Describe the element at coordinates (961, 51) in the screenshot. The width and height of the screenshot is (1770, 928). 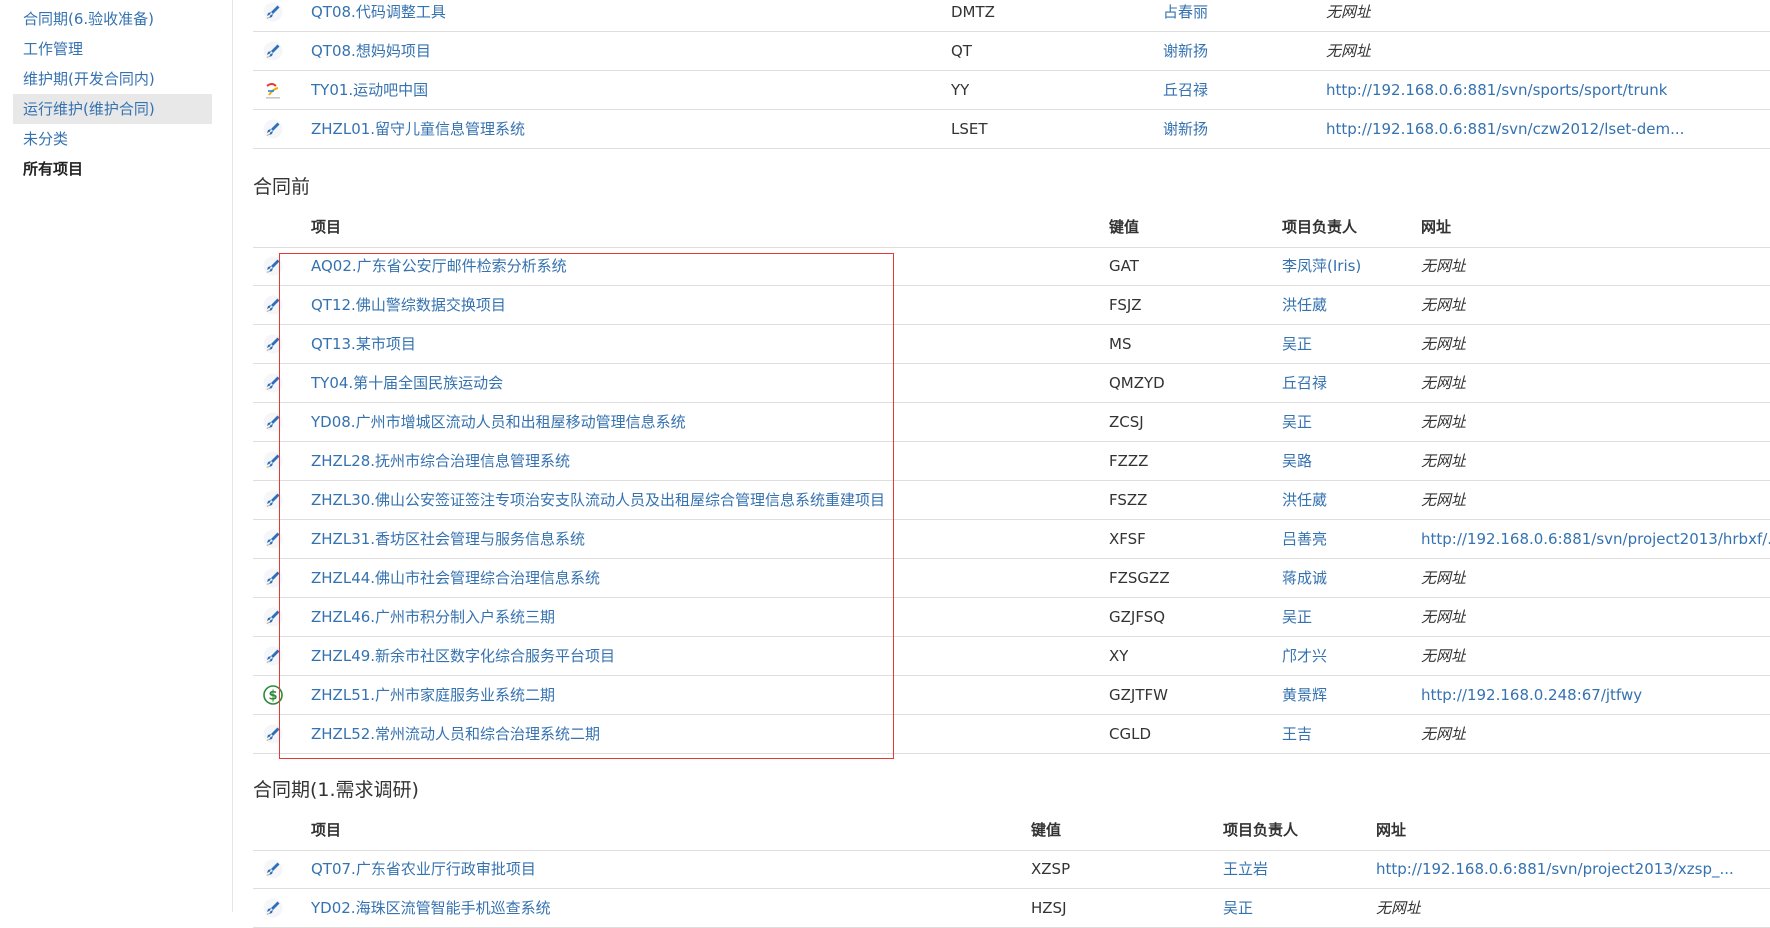
I see `project-key: QT` at that location.